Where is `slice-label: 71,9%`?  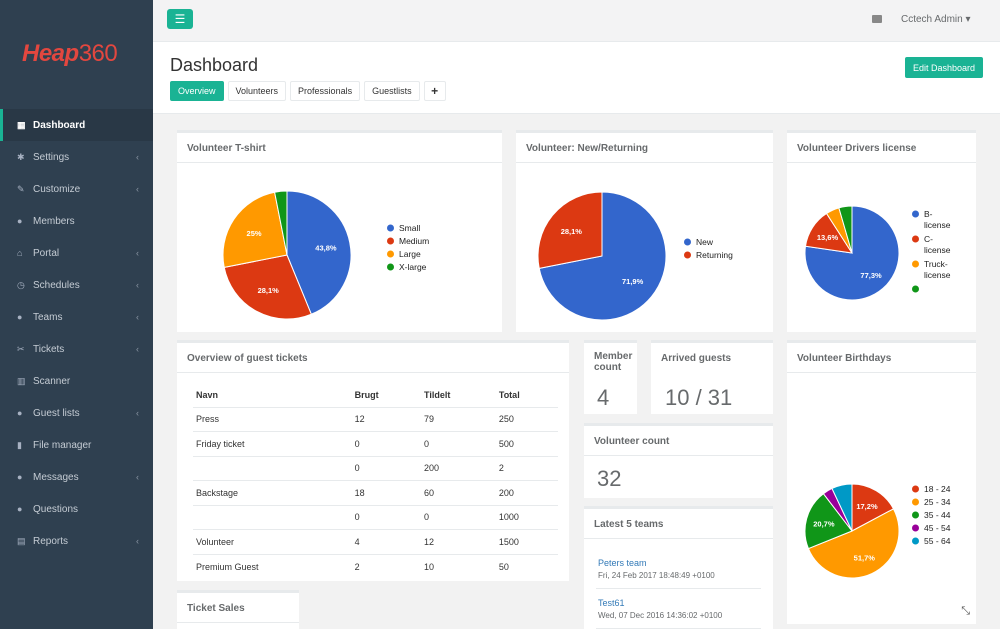
slice-label: 71,9% is located at coordinates (633, 281).